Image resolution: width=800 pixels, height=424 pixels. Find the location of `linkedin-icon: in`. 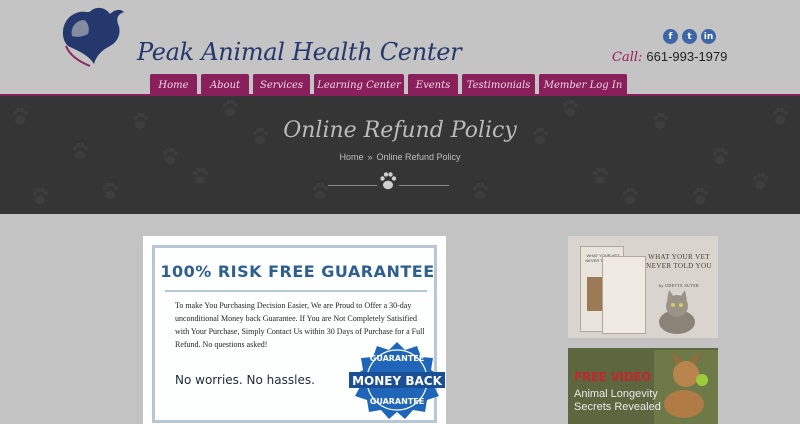

linkedin-icon: in is located at coordinates (708, 36).